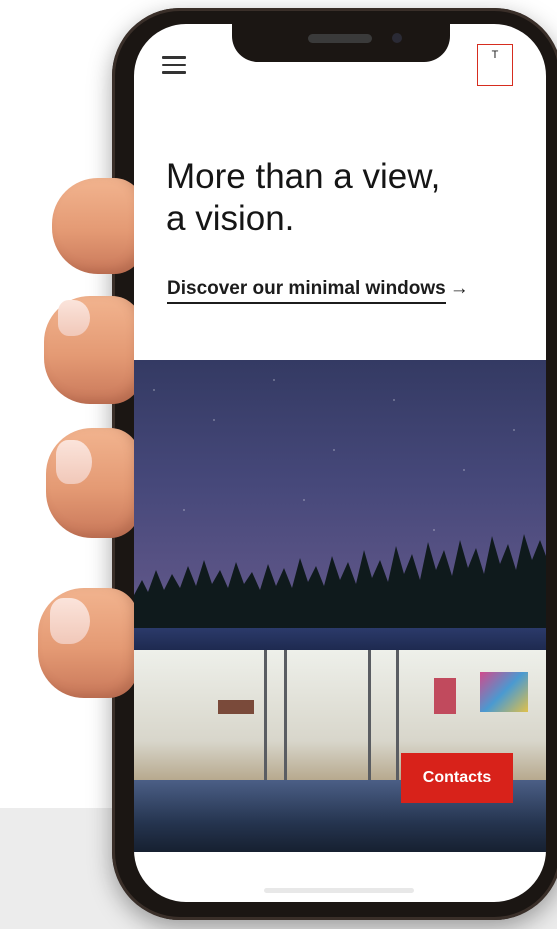  I want to click on discover-link-text: Discover our minimal windows, so click(306, 291).